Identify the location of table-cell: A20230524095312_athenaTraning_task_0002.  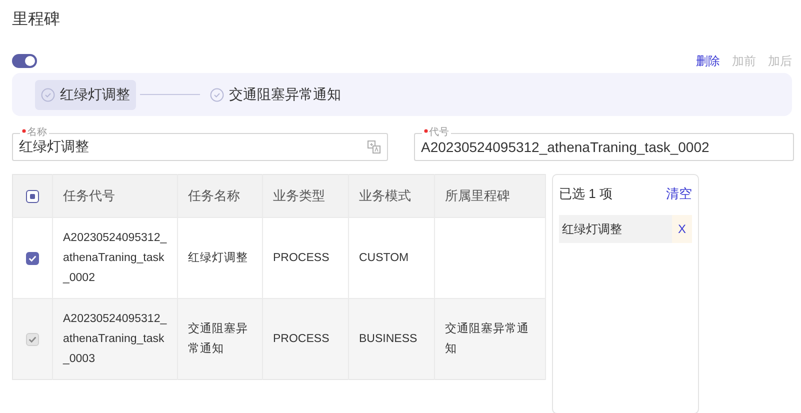
(115, 258).